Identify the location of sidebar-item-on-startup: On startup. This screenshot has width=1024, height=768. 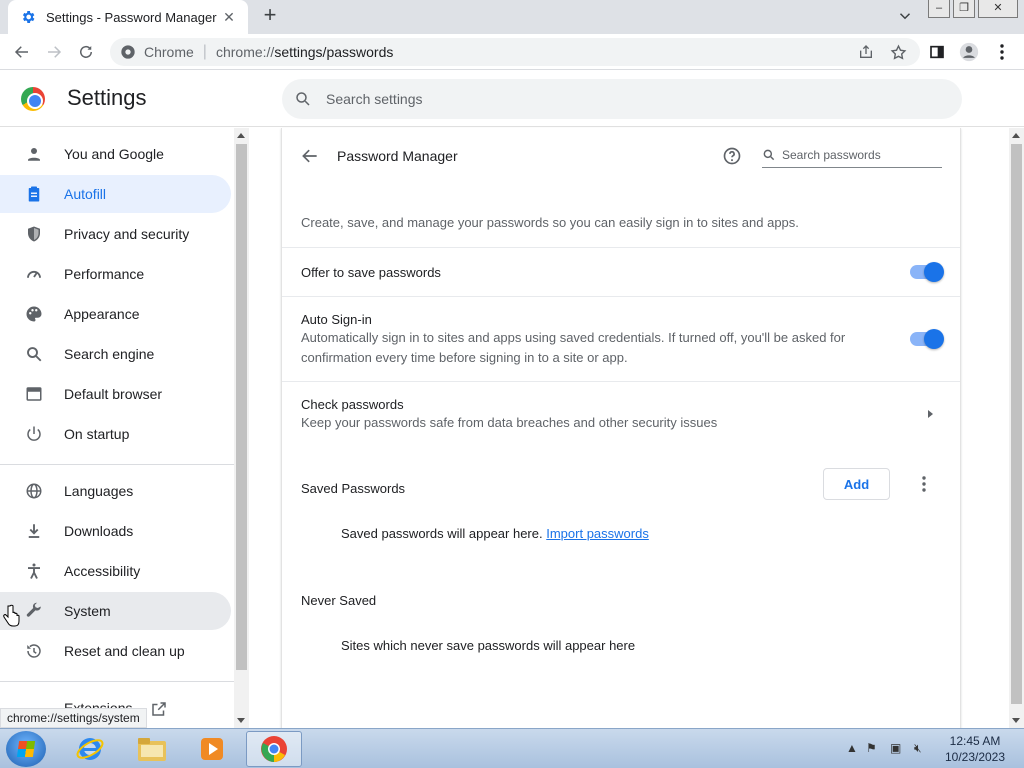
(115, 434).